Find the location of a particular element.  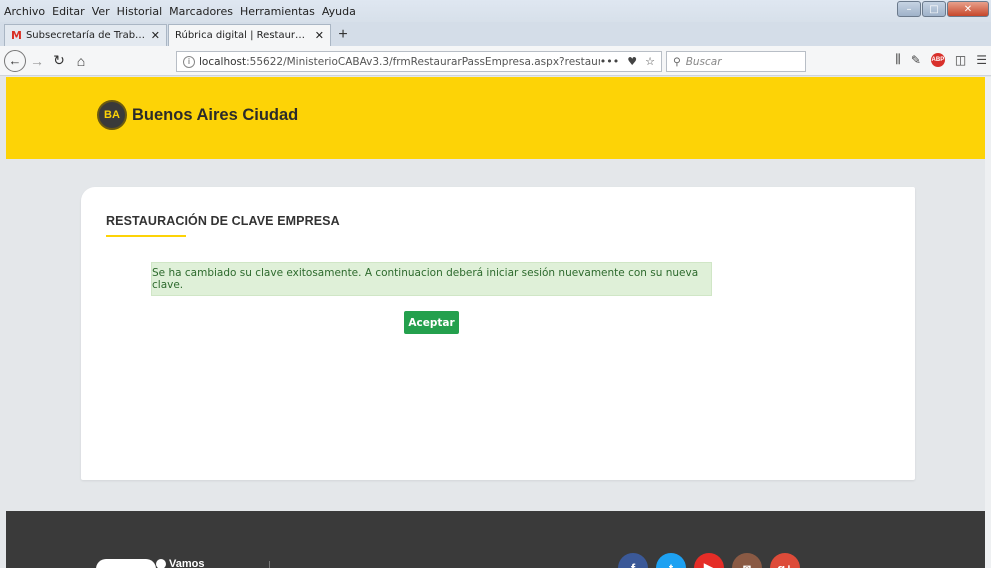

site-logo: BA Buenos Aires Ciudad is located at coordinates (197, 115).